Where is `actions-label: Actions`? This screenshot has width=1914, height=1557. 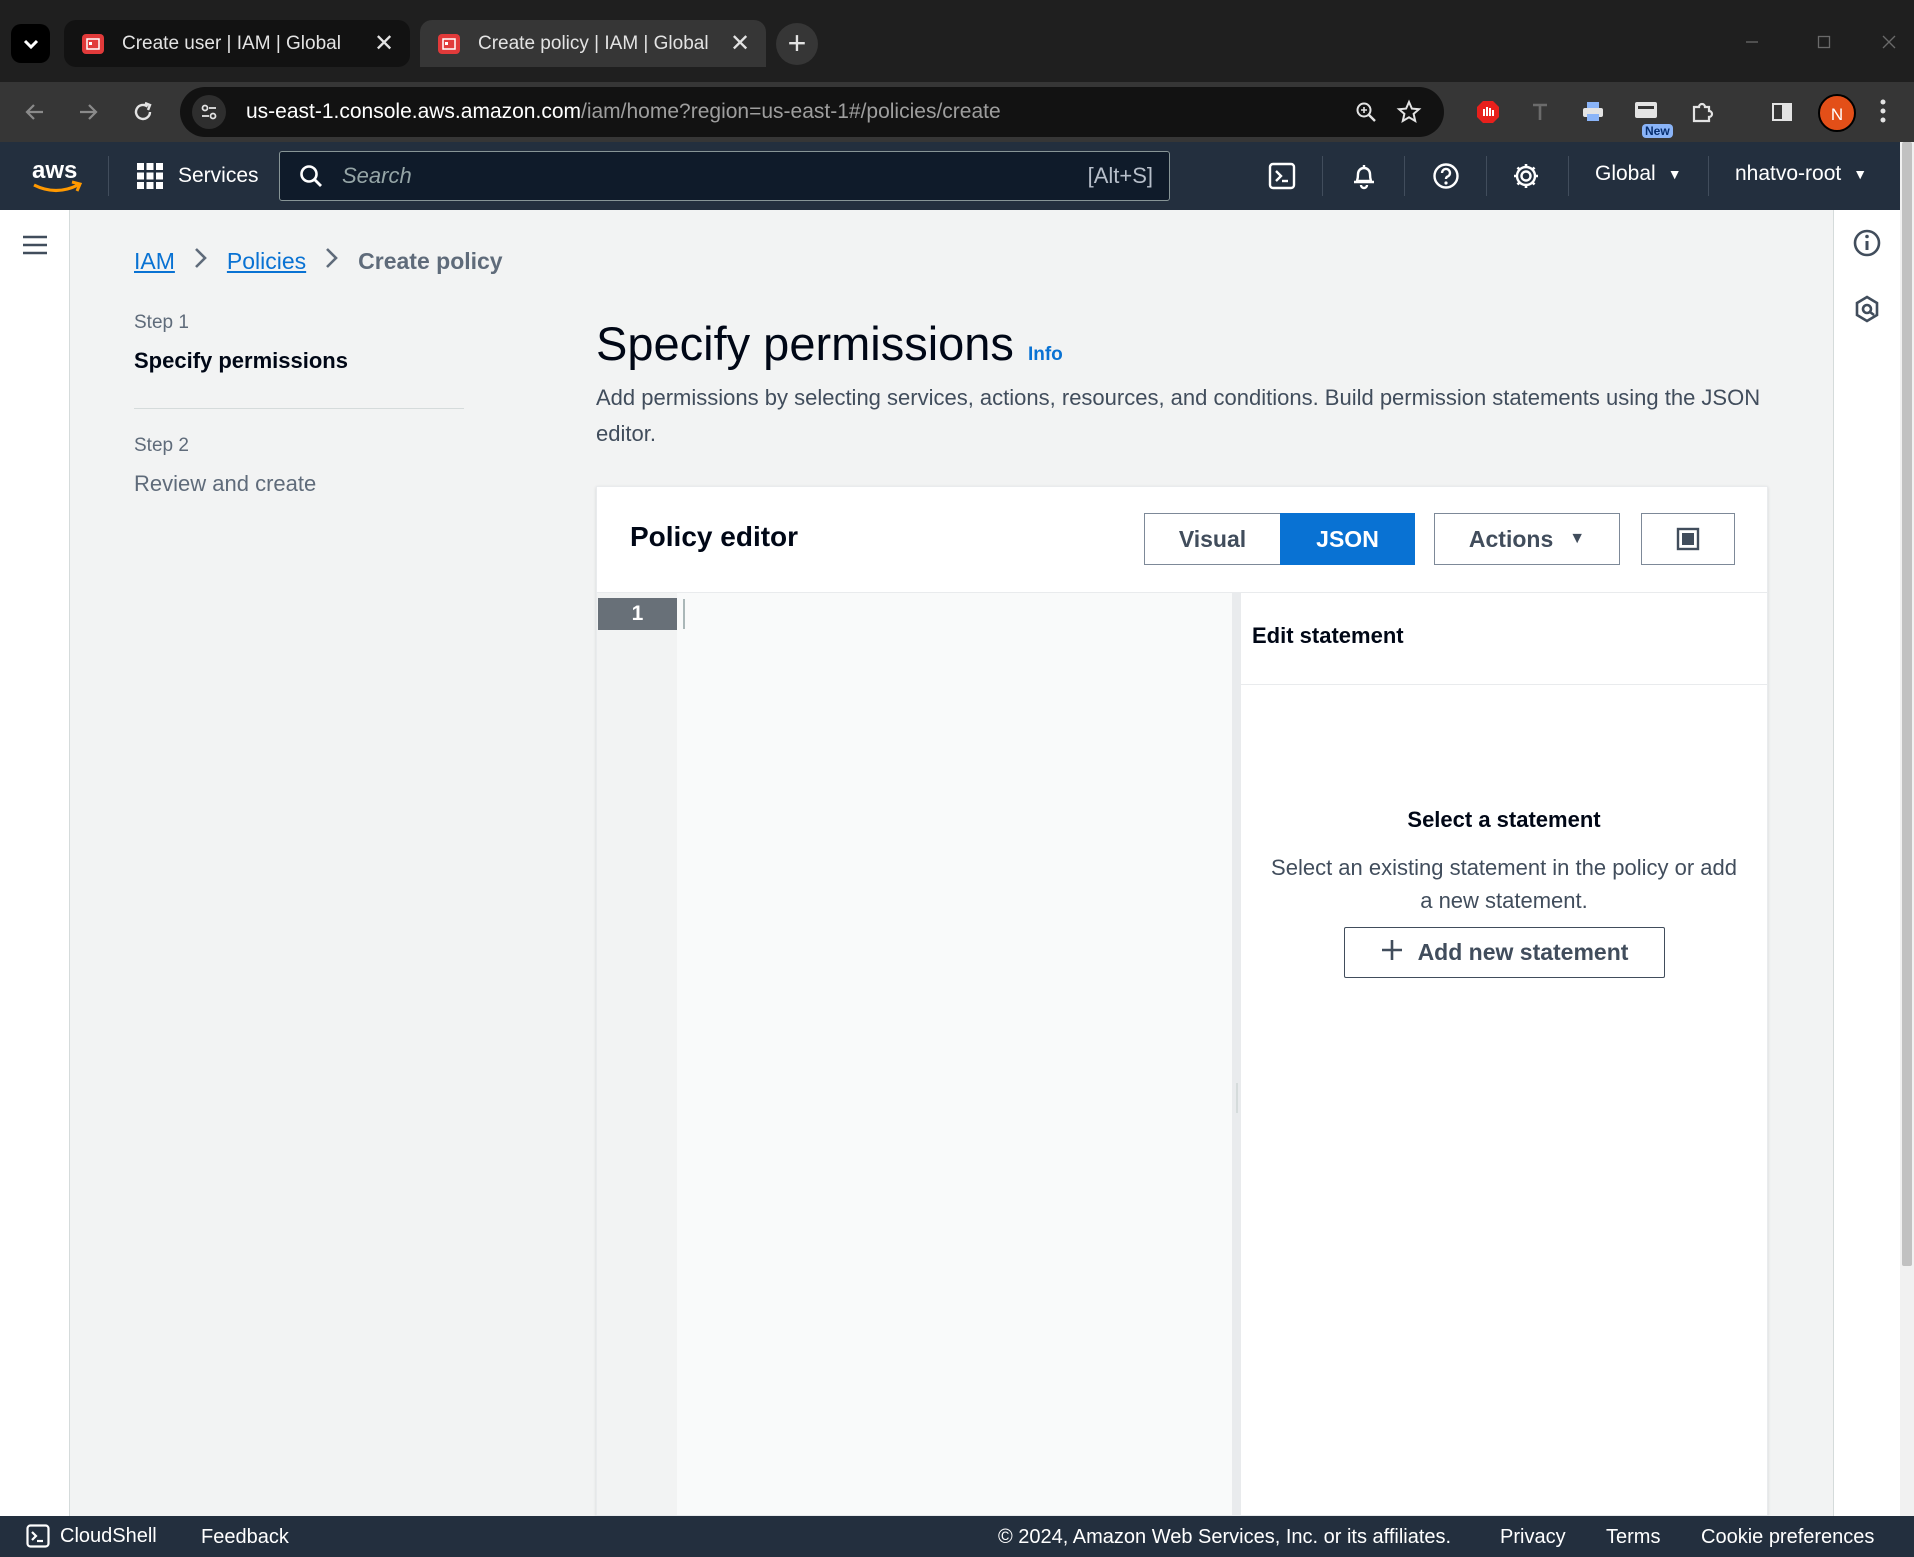 actions-label: Actions is located at coordinates (1511, 538).